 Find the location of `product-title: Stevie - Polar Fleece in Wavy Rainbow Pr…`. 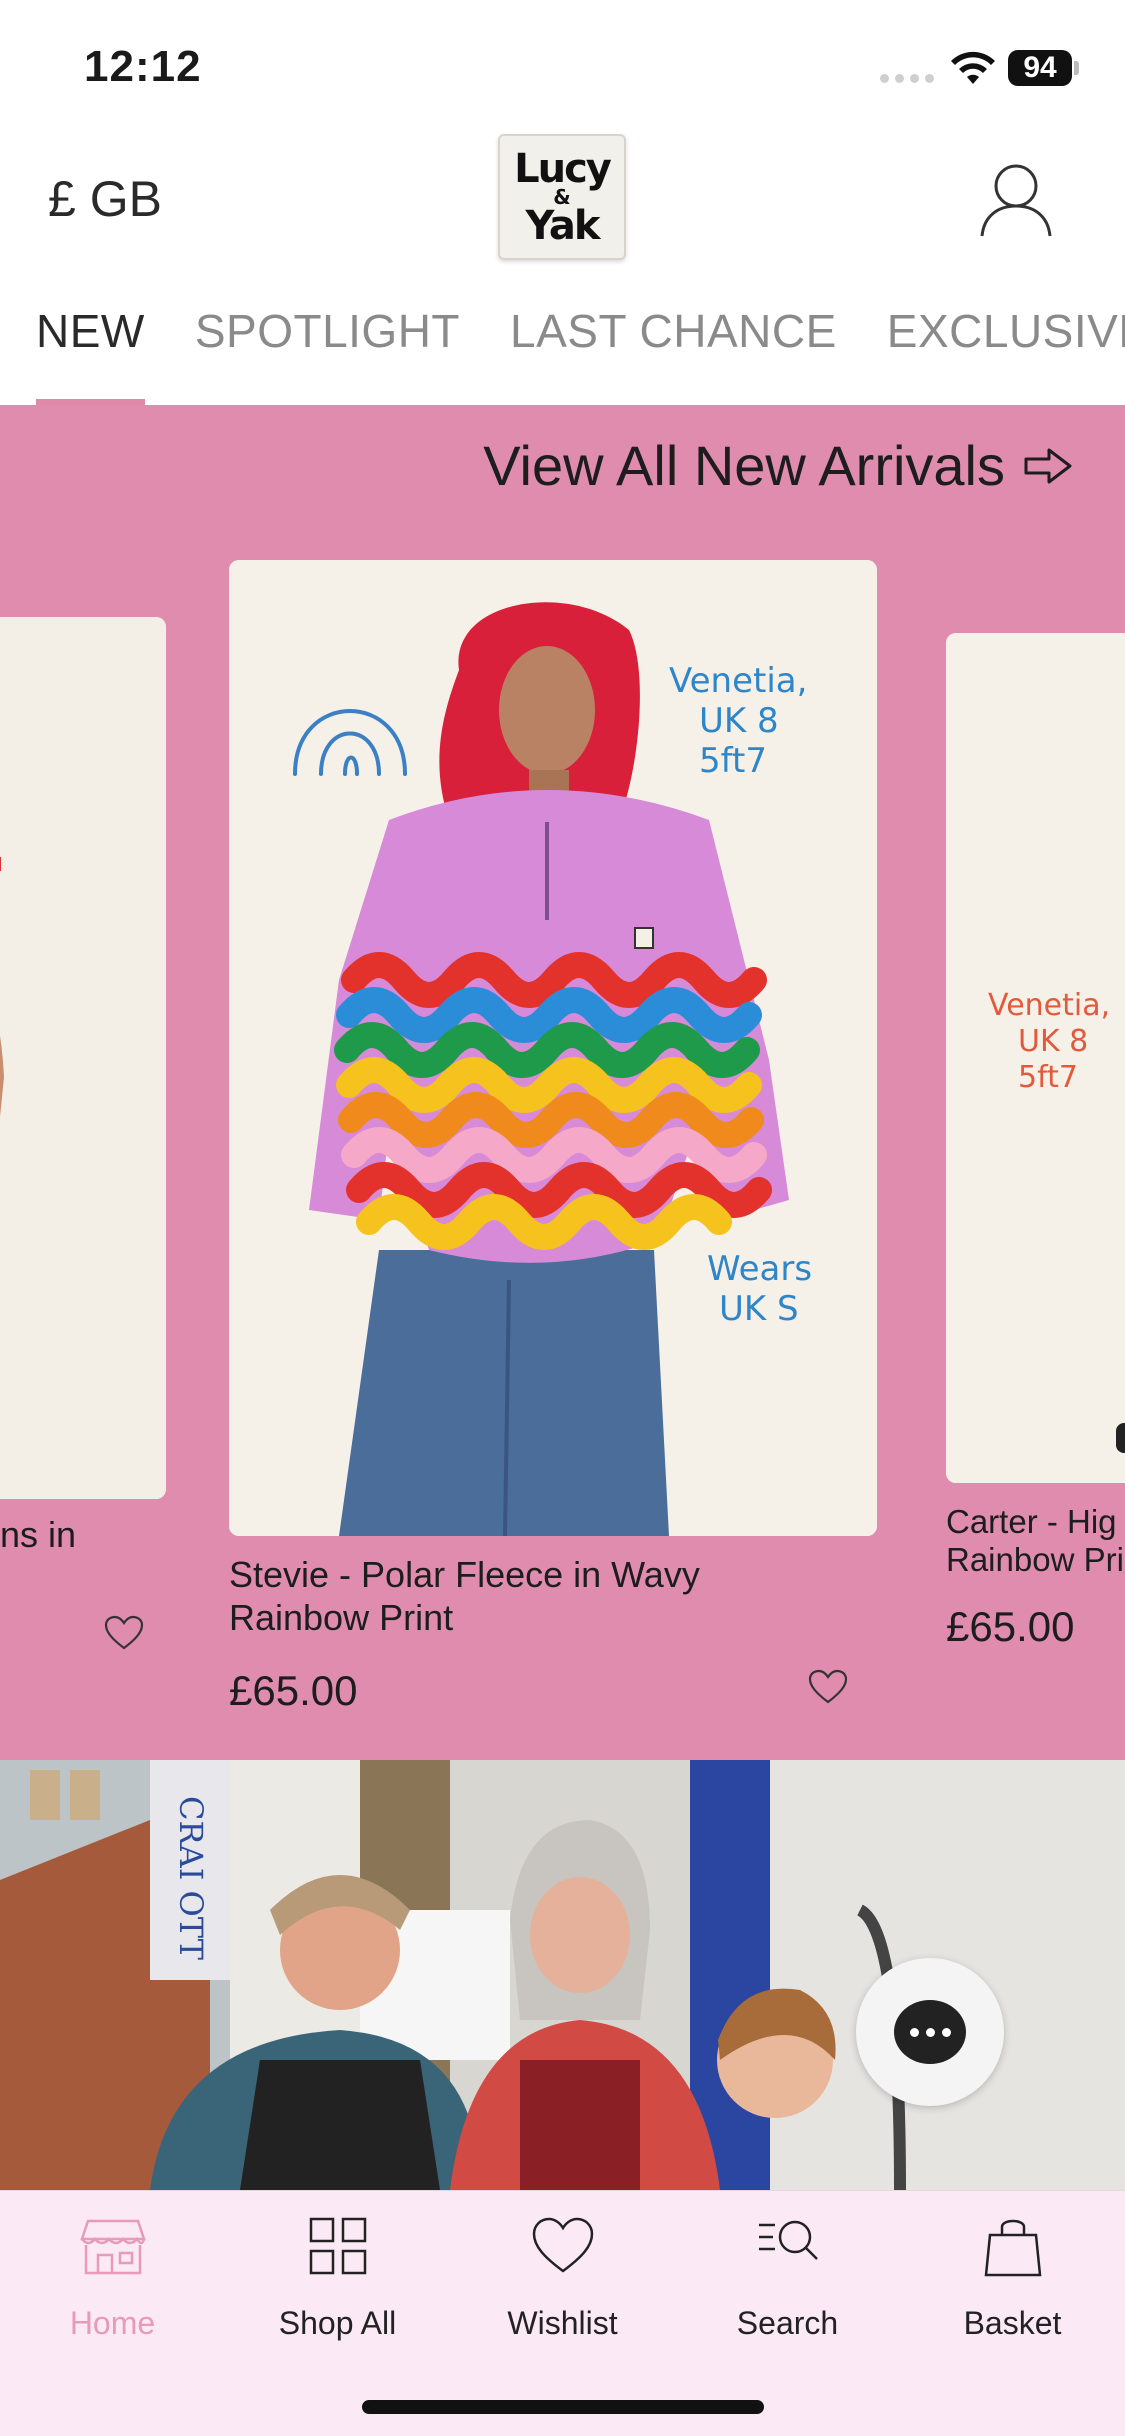

product-title: Stevie - Polar Fleece in Wavy Rainbow Pr… is located at coordinates (509, 1596).